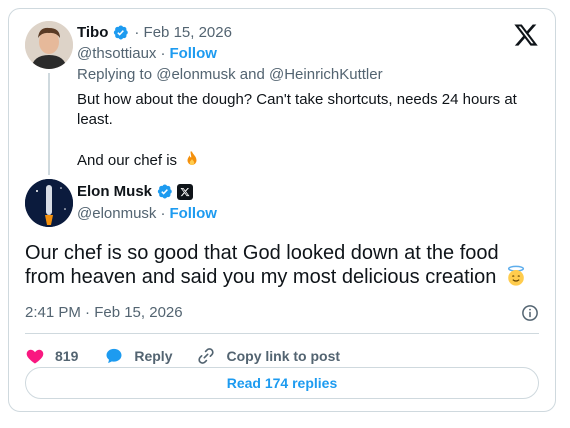 This screenshot has width=570, height=428. Describe the element at coordinates (104, 312) in the screenshot. I see `post-timestamp: 2:41 PM · Feb 15, 2026` at that location.